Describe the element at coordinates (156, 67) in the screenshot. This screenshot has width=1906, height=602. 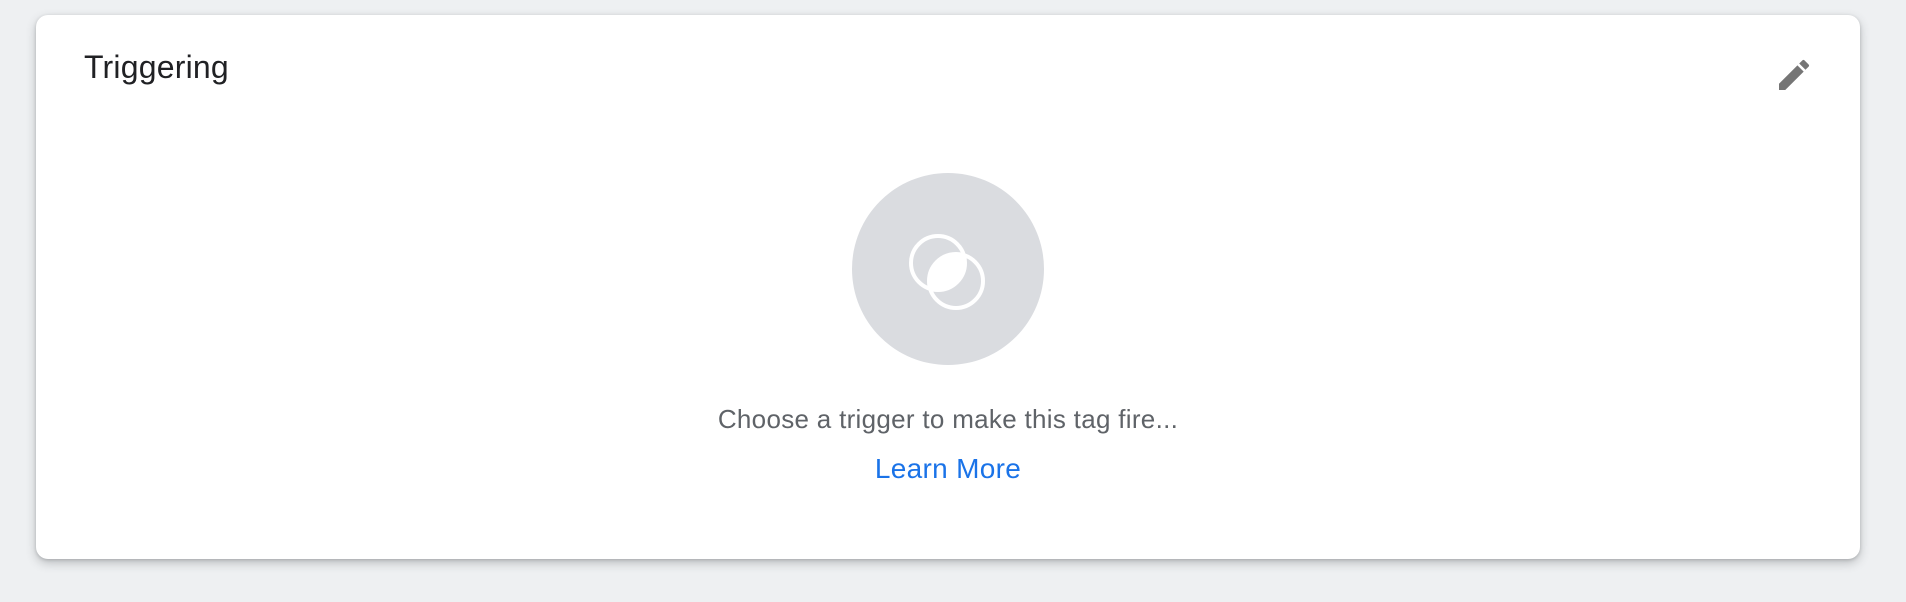
I see `card-title: Triggering` at that location.